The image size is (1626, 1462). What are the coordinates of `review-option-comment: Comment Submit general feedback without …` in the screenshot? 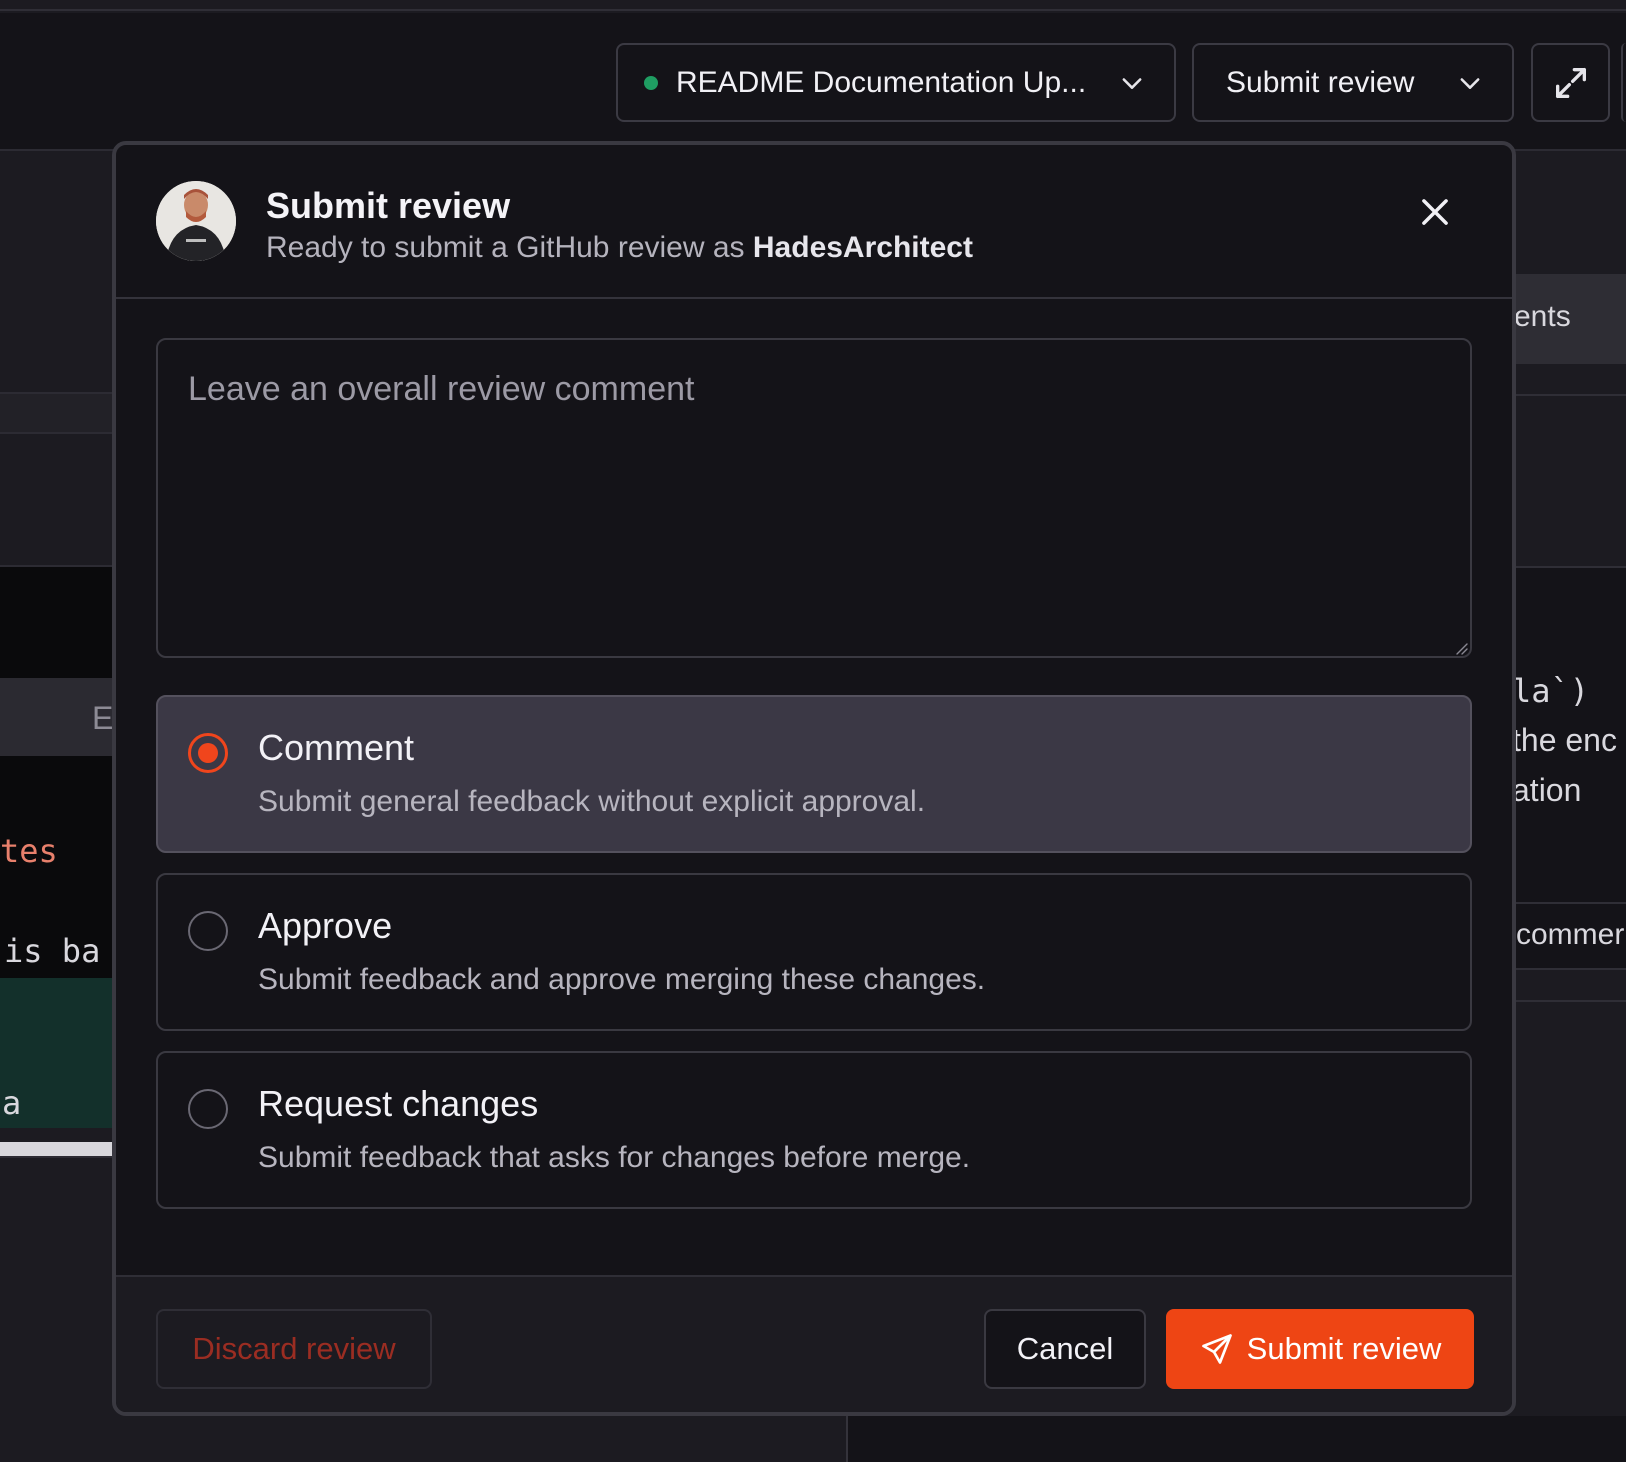 It's located at (814, 774).